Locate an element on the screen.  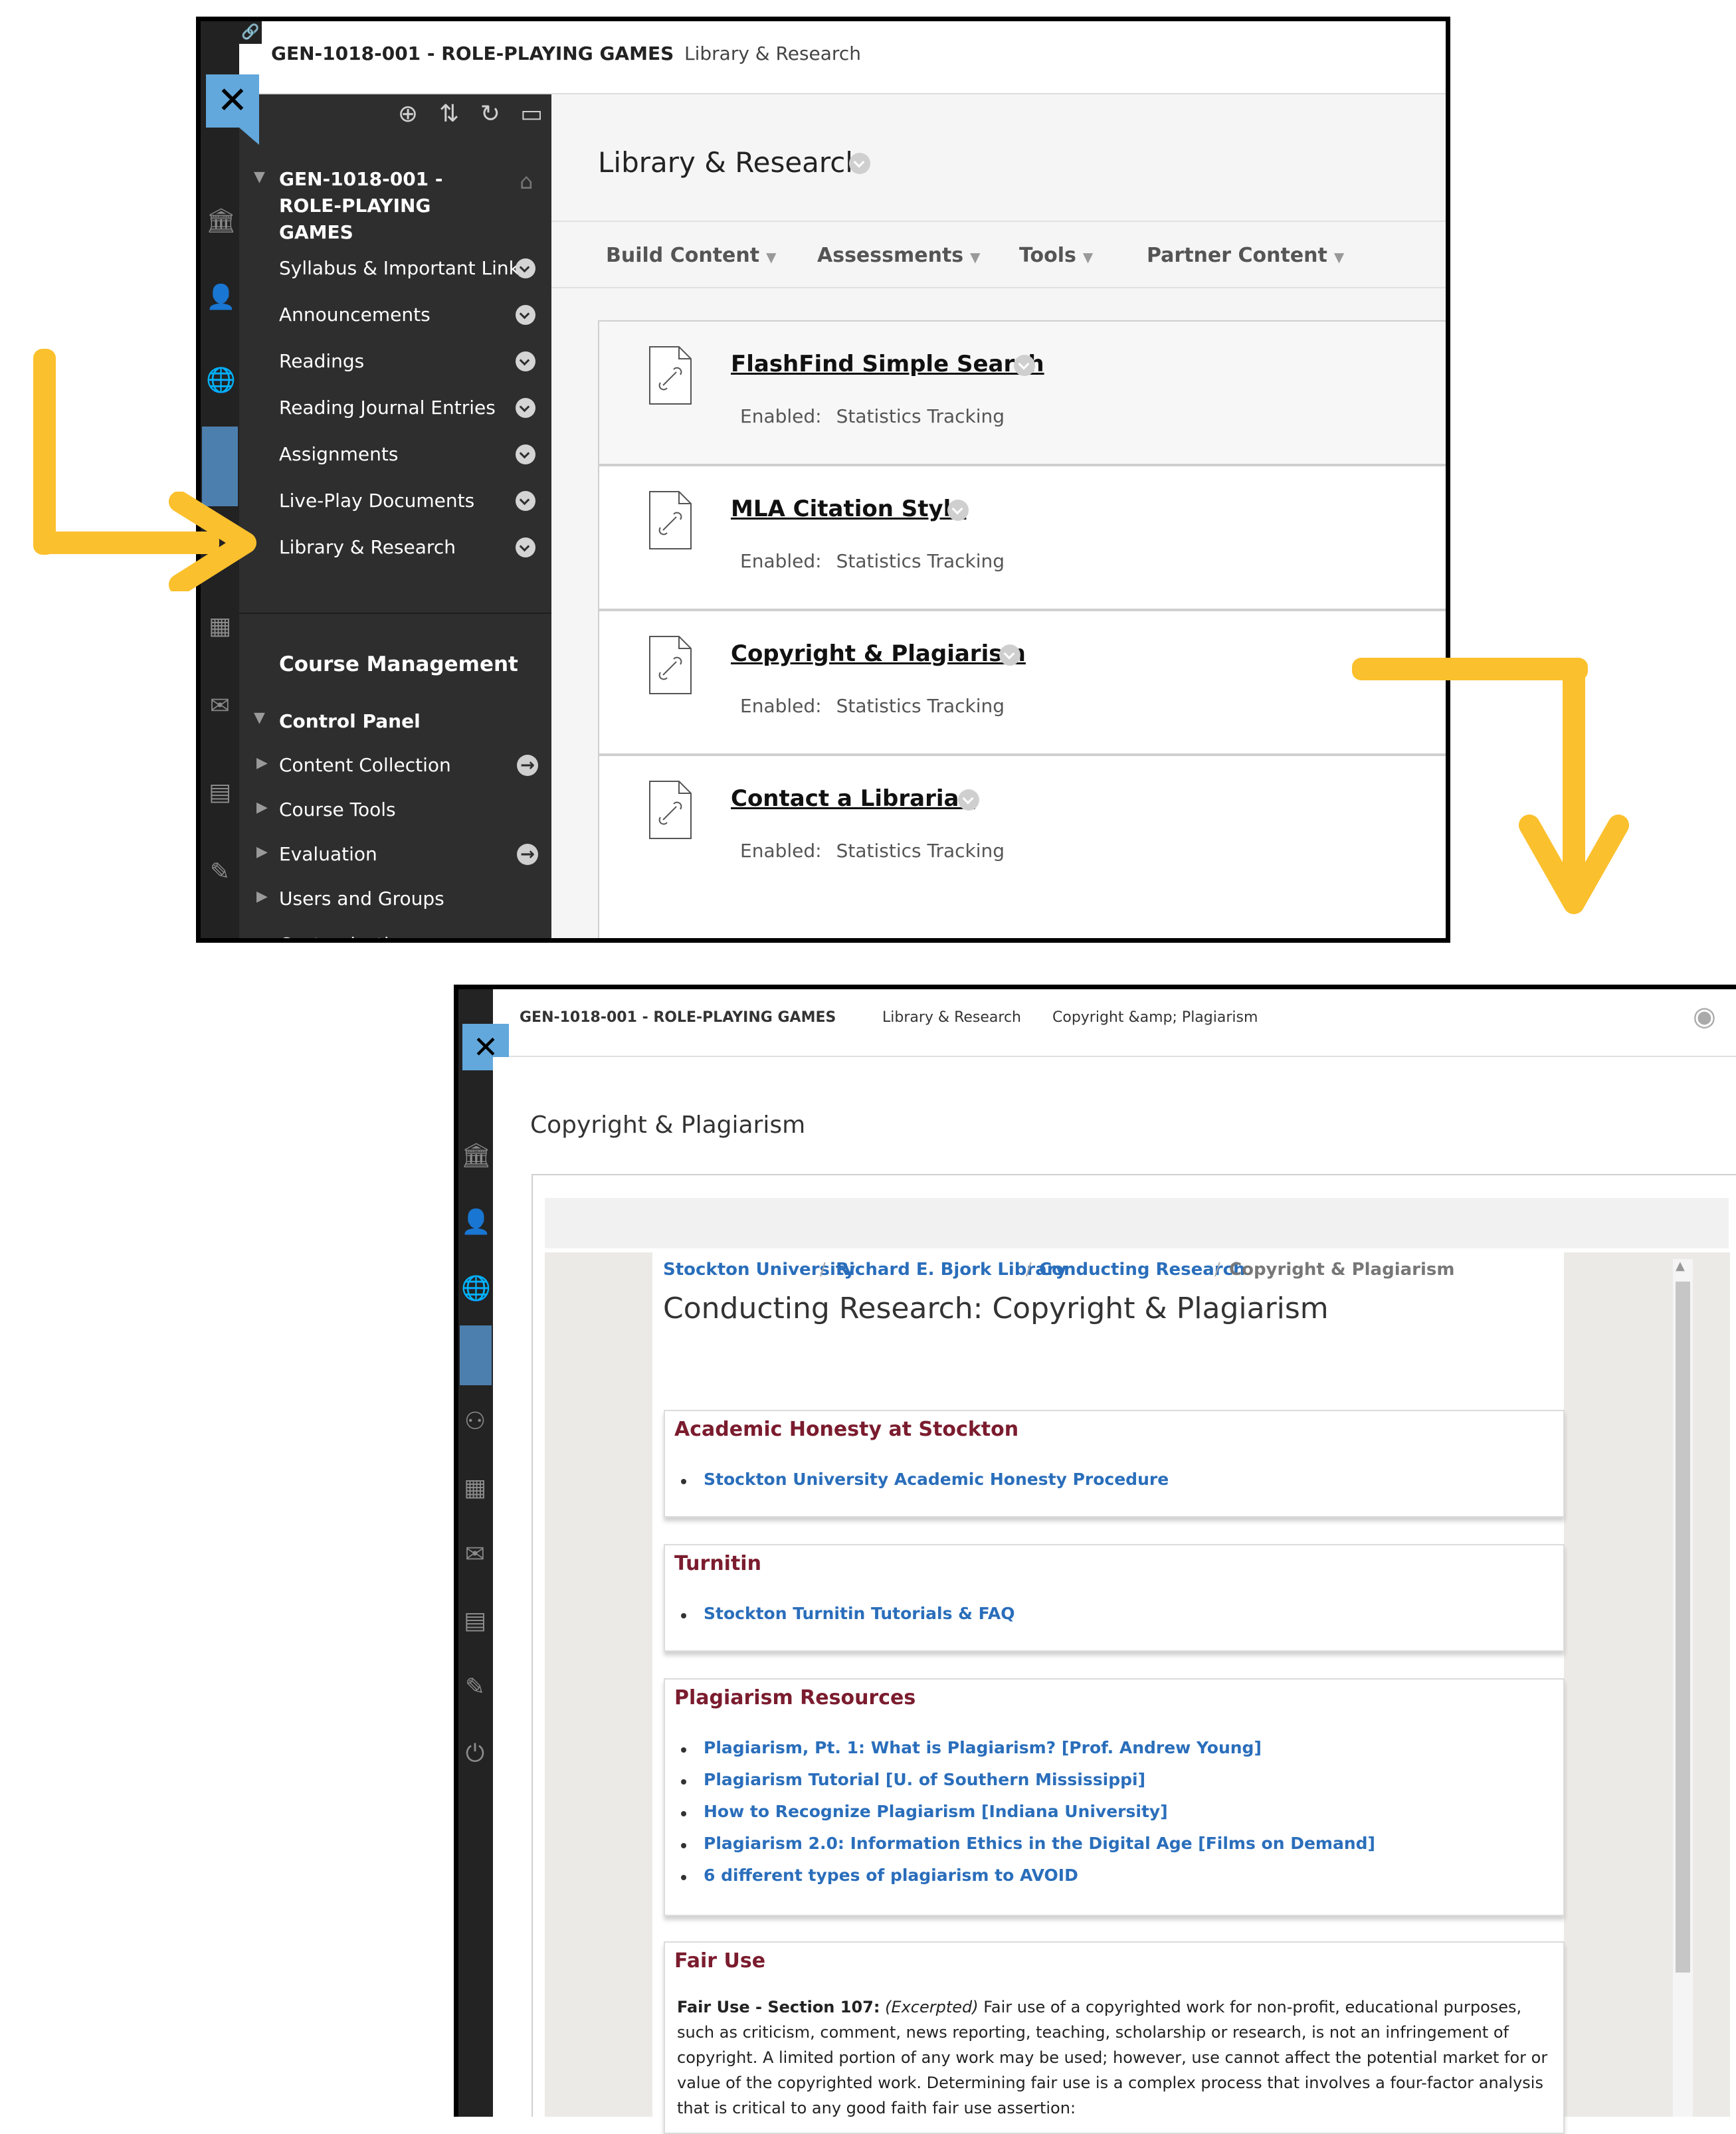
link-six-types: 6 different types of plagiarism to AVOID is located at coordinates (891, 1875).